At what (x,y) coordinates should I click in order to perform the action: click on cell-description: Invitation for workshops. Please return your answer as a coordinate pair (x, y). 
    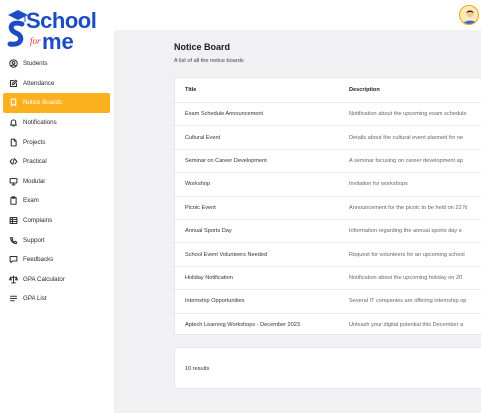
    Looking at the image, I should click on (378, 184).